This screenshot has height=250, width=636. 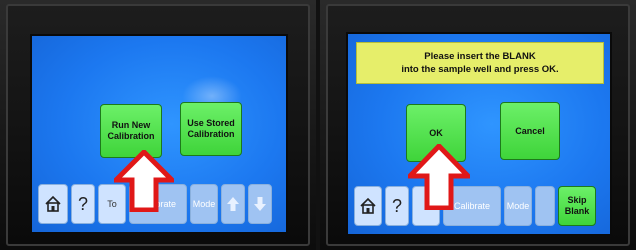 I want to click on cancel-label: Cancel, so click(x=530, y=130).